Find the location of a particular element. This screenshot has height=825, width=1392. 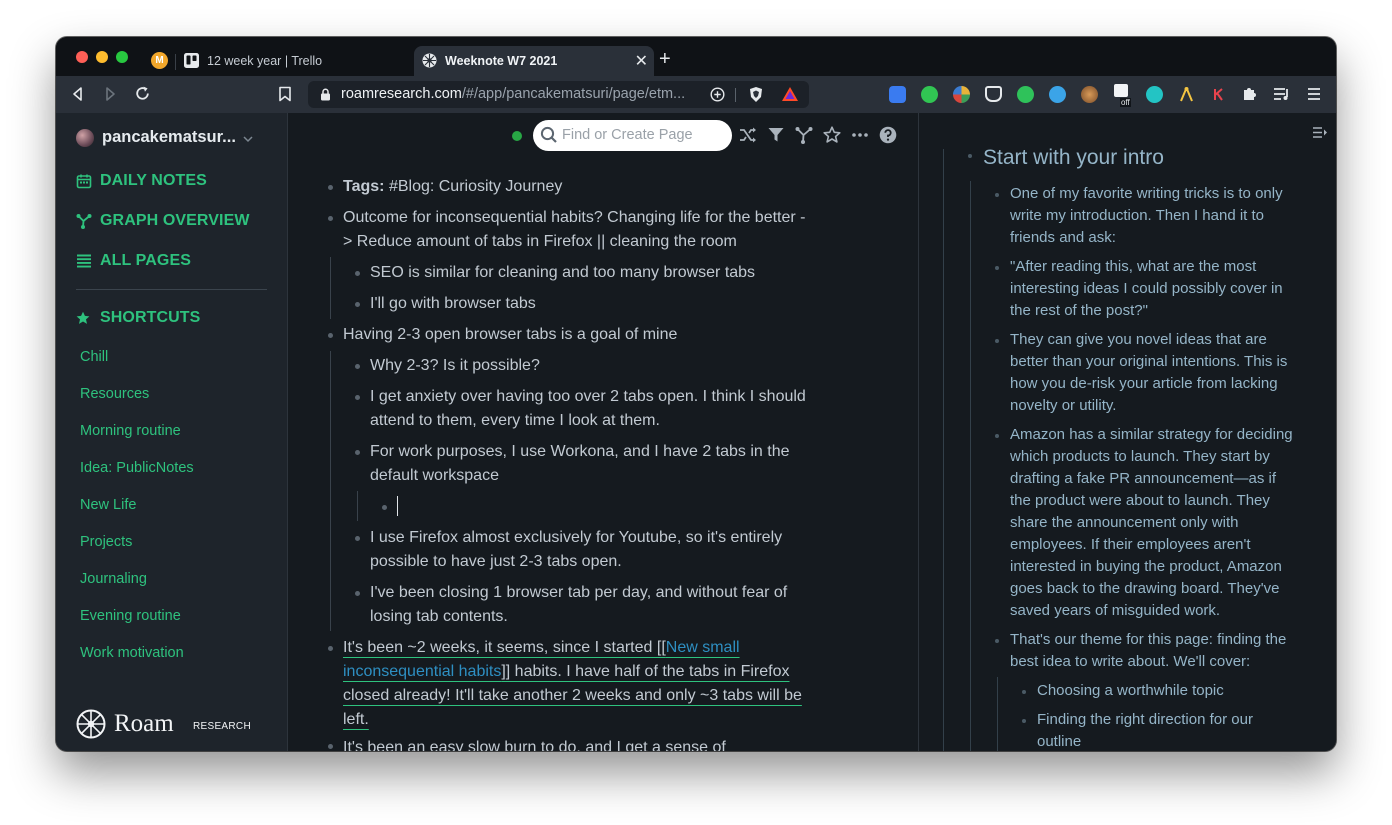

close-tab-icon: ✕ is located at coordinates (641, 61).